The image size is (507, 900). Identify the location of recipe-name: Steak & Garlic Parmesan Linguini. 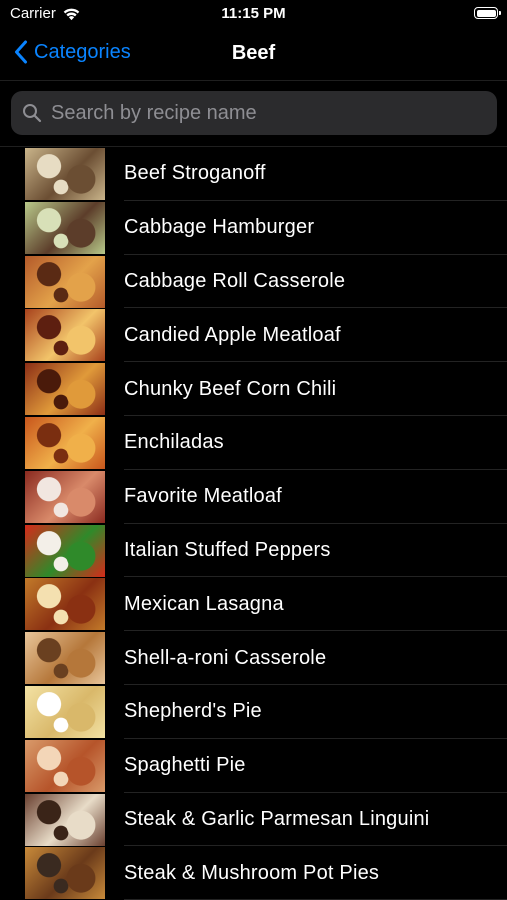
(277, 818).